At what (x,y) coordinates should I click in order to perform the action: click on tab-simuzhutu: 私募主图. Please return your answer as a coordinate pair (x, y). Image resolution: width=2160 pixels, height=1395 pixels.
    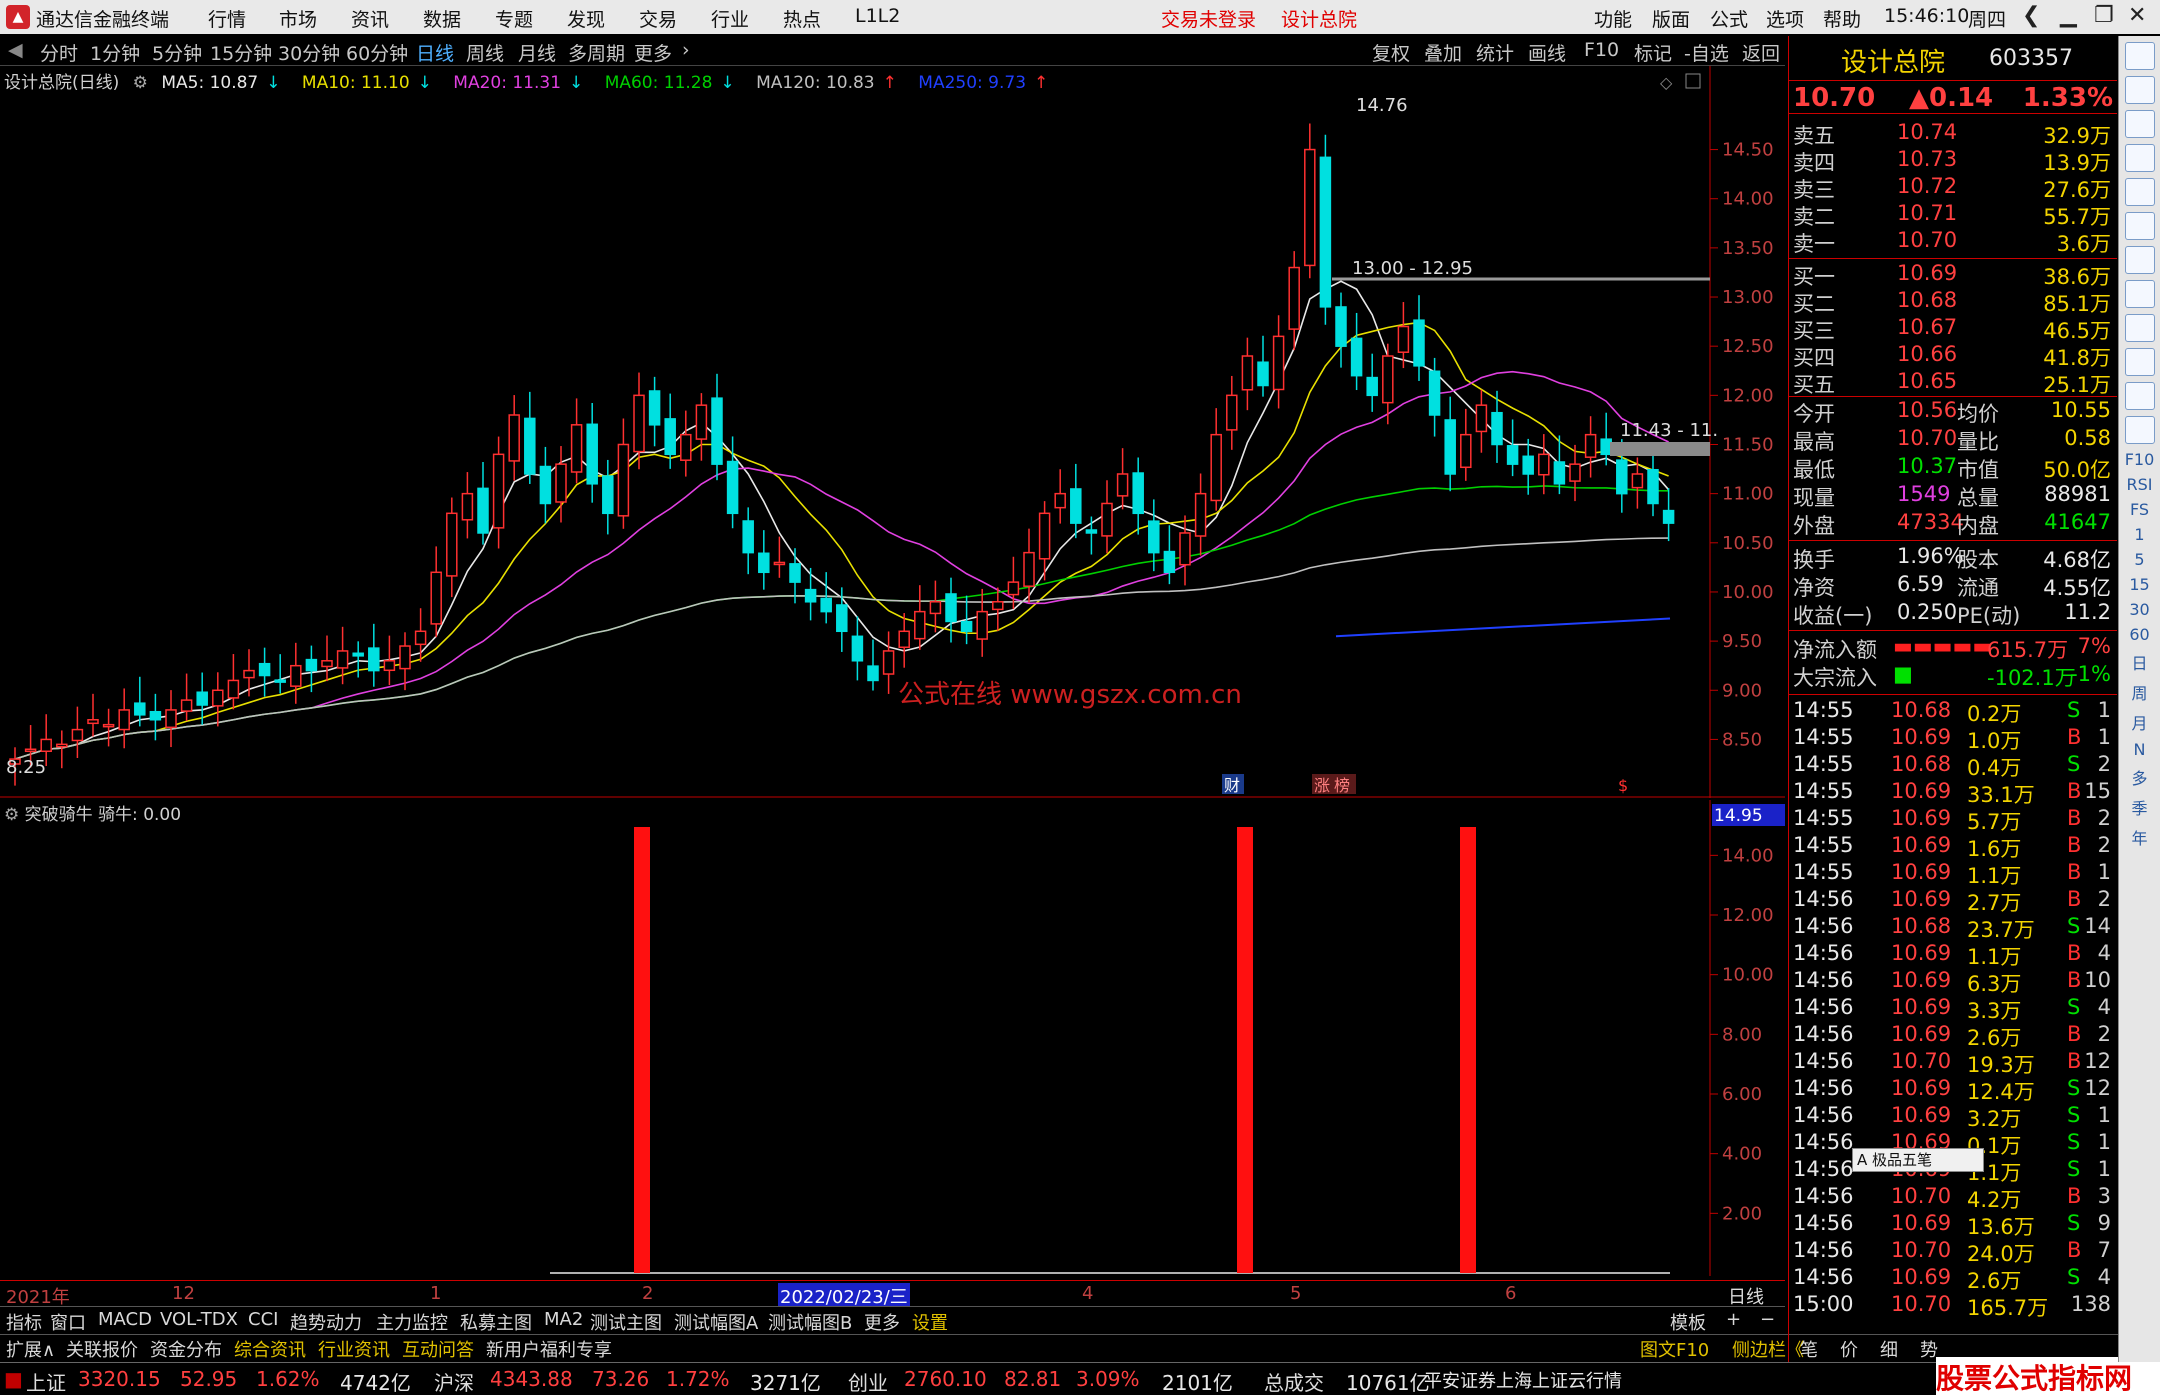
    Looking at the image, I should click on (496, 1322).